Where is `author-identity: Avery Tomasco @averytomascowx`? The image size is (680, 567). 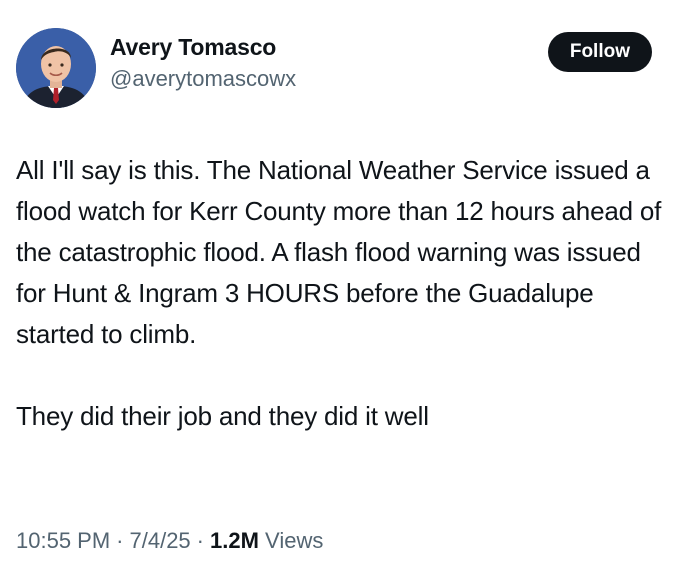 author-identity: Avery Tomasco @averytomascowx is located at coordinates (203, 63).